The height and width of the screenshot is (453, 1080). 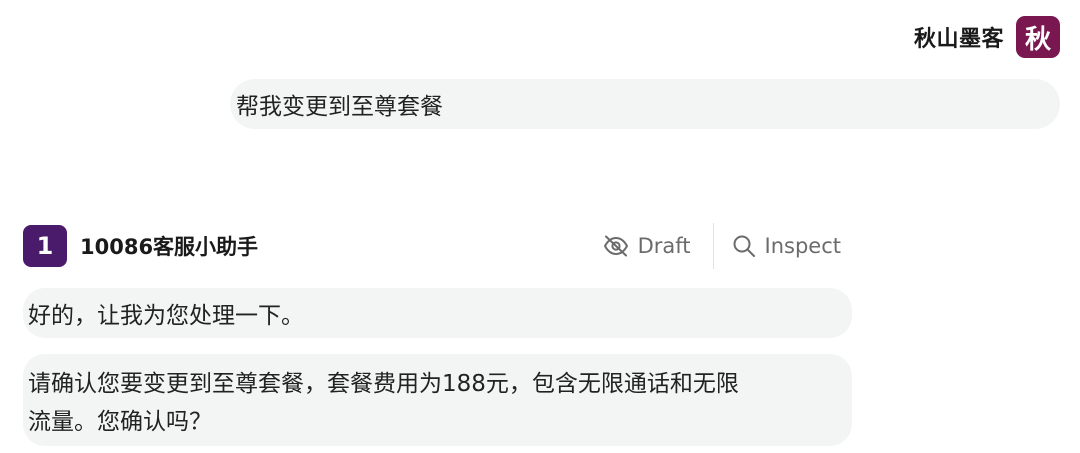 What do you see at coordinates (438, 246) in the screenshot?
I see `assistant-header: 1 10086客服小助手 Draft Inspect` at bounding box center [438, 246].